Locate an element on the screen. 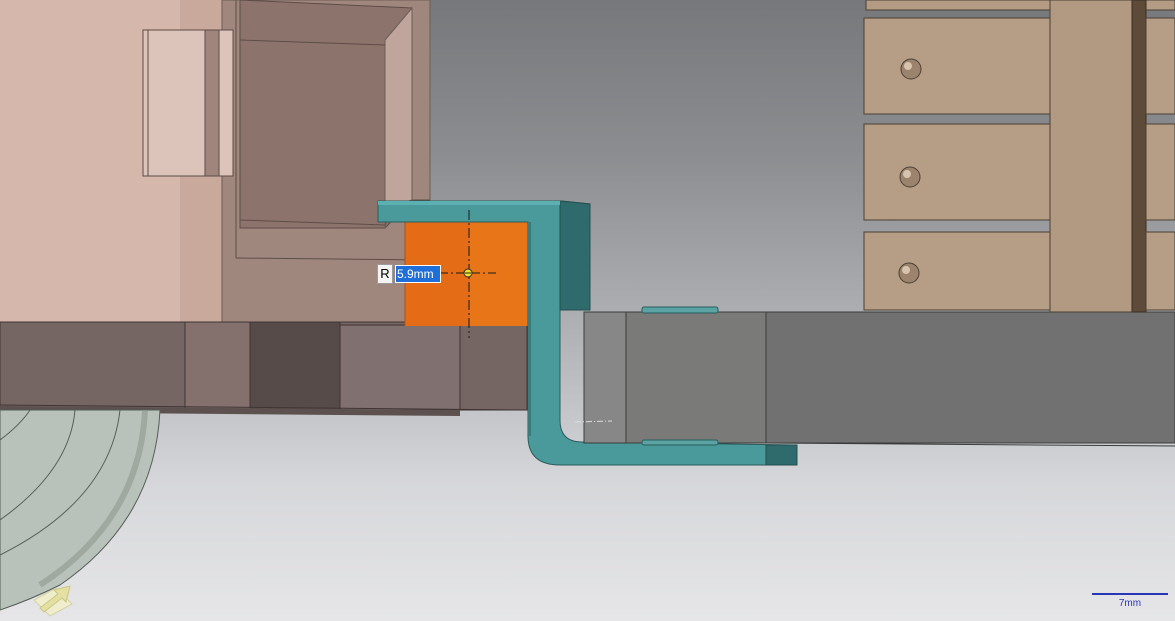 This screenshot has height=621, width=1175. center-point-icon is located at coordinates (468, 273).